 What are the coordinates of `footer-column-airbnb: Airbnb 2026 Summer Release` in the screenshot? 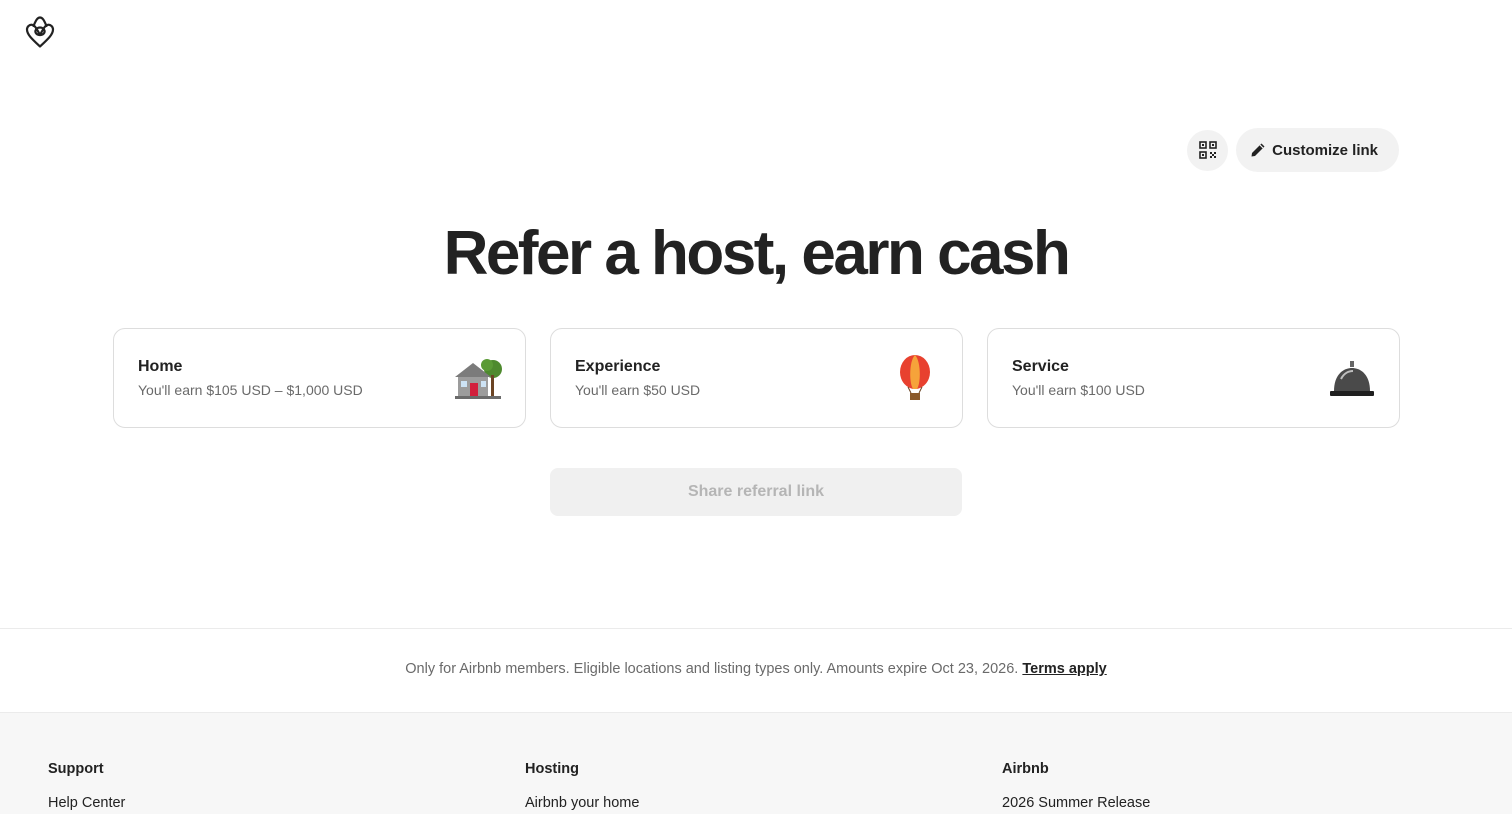 It's located at (1076, 786).